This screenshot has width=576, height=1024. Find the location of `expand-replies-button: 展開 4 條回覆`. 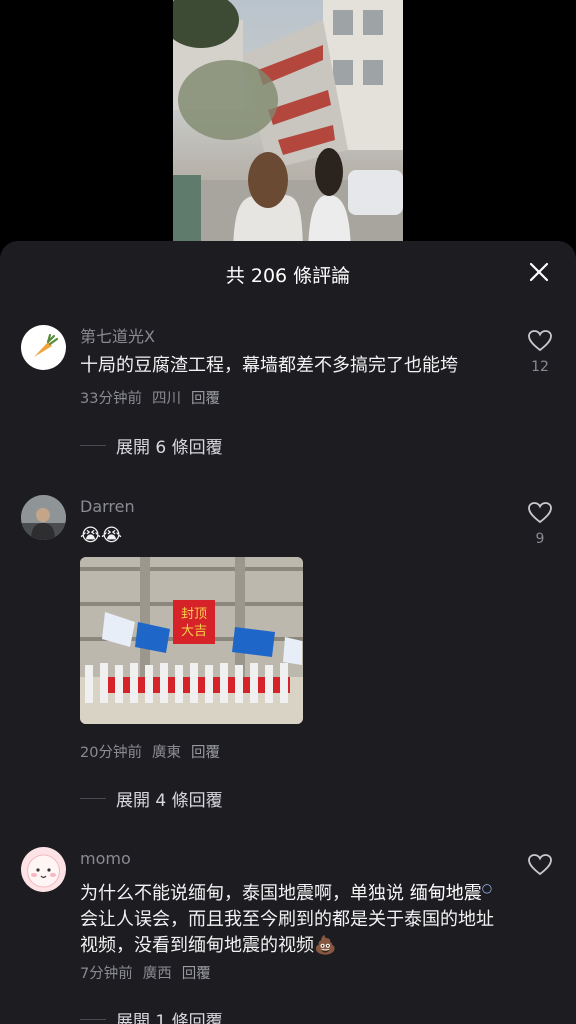

expand-replies-button: 展開 4 條回覆 is located at coordinates (151, 798).